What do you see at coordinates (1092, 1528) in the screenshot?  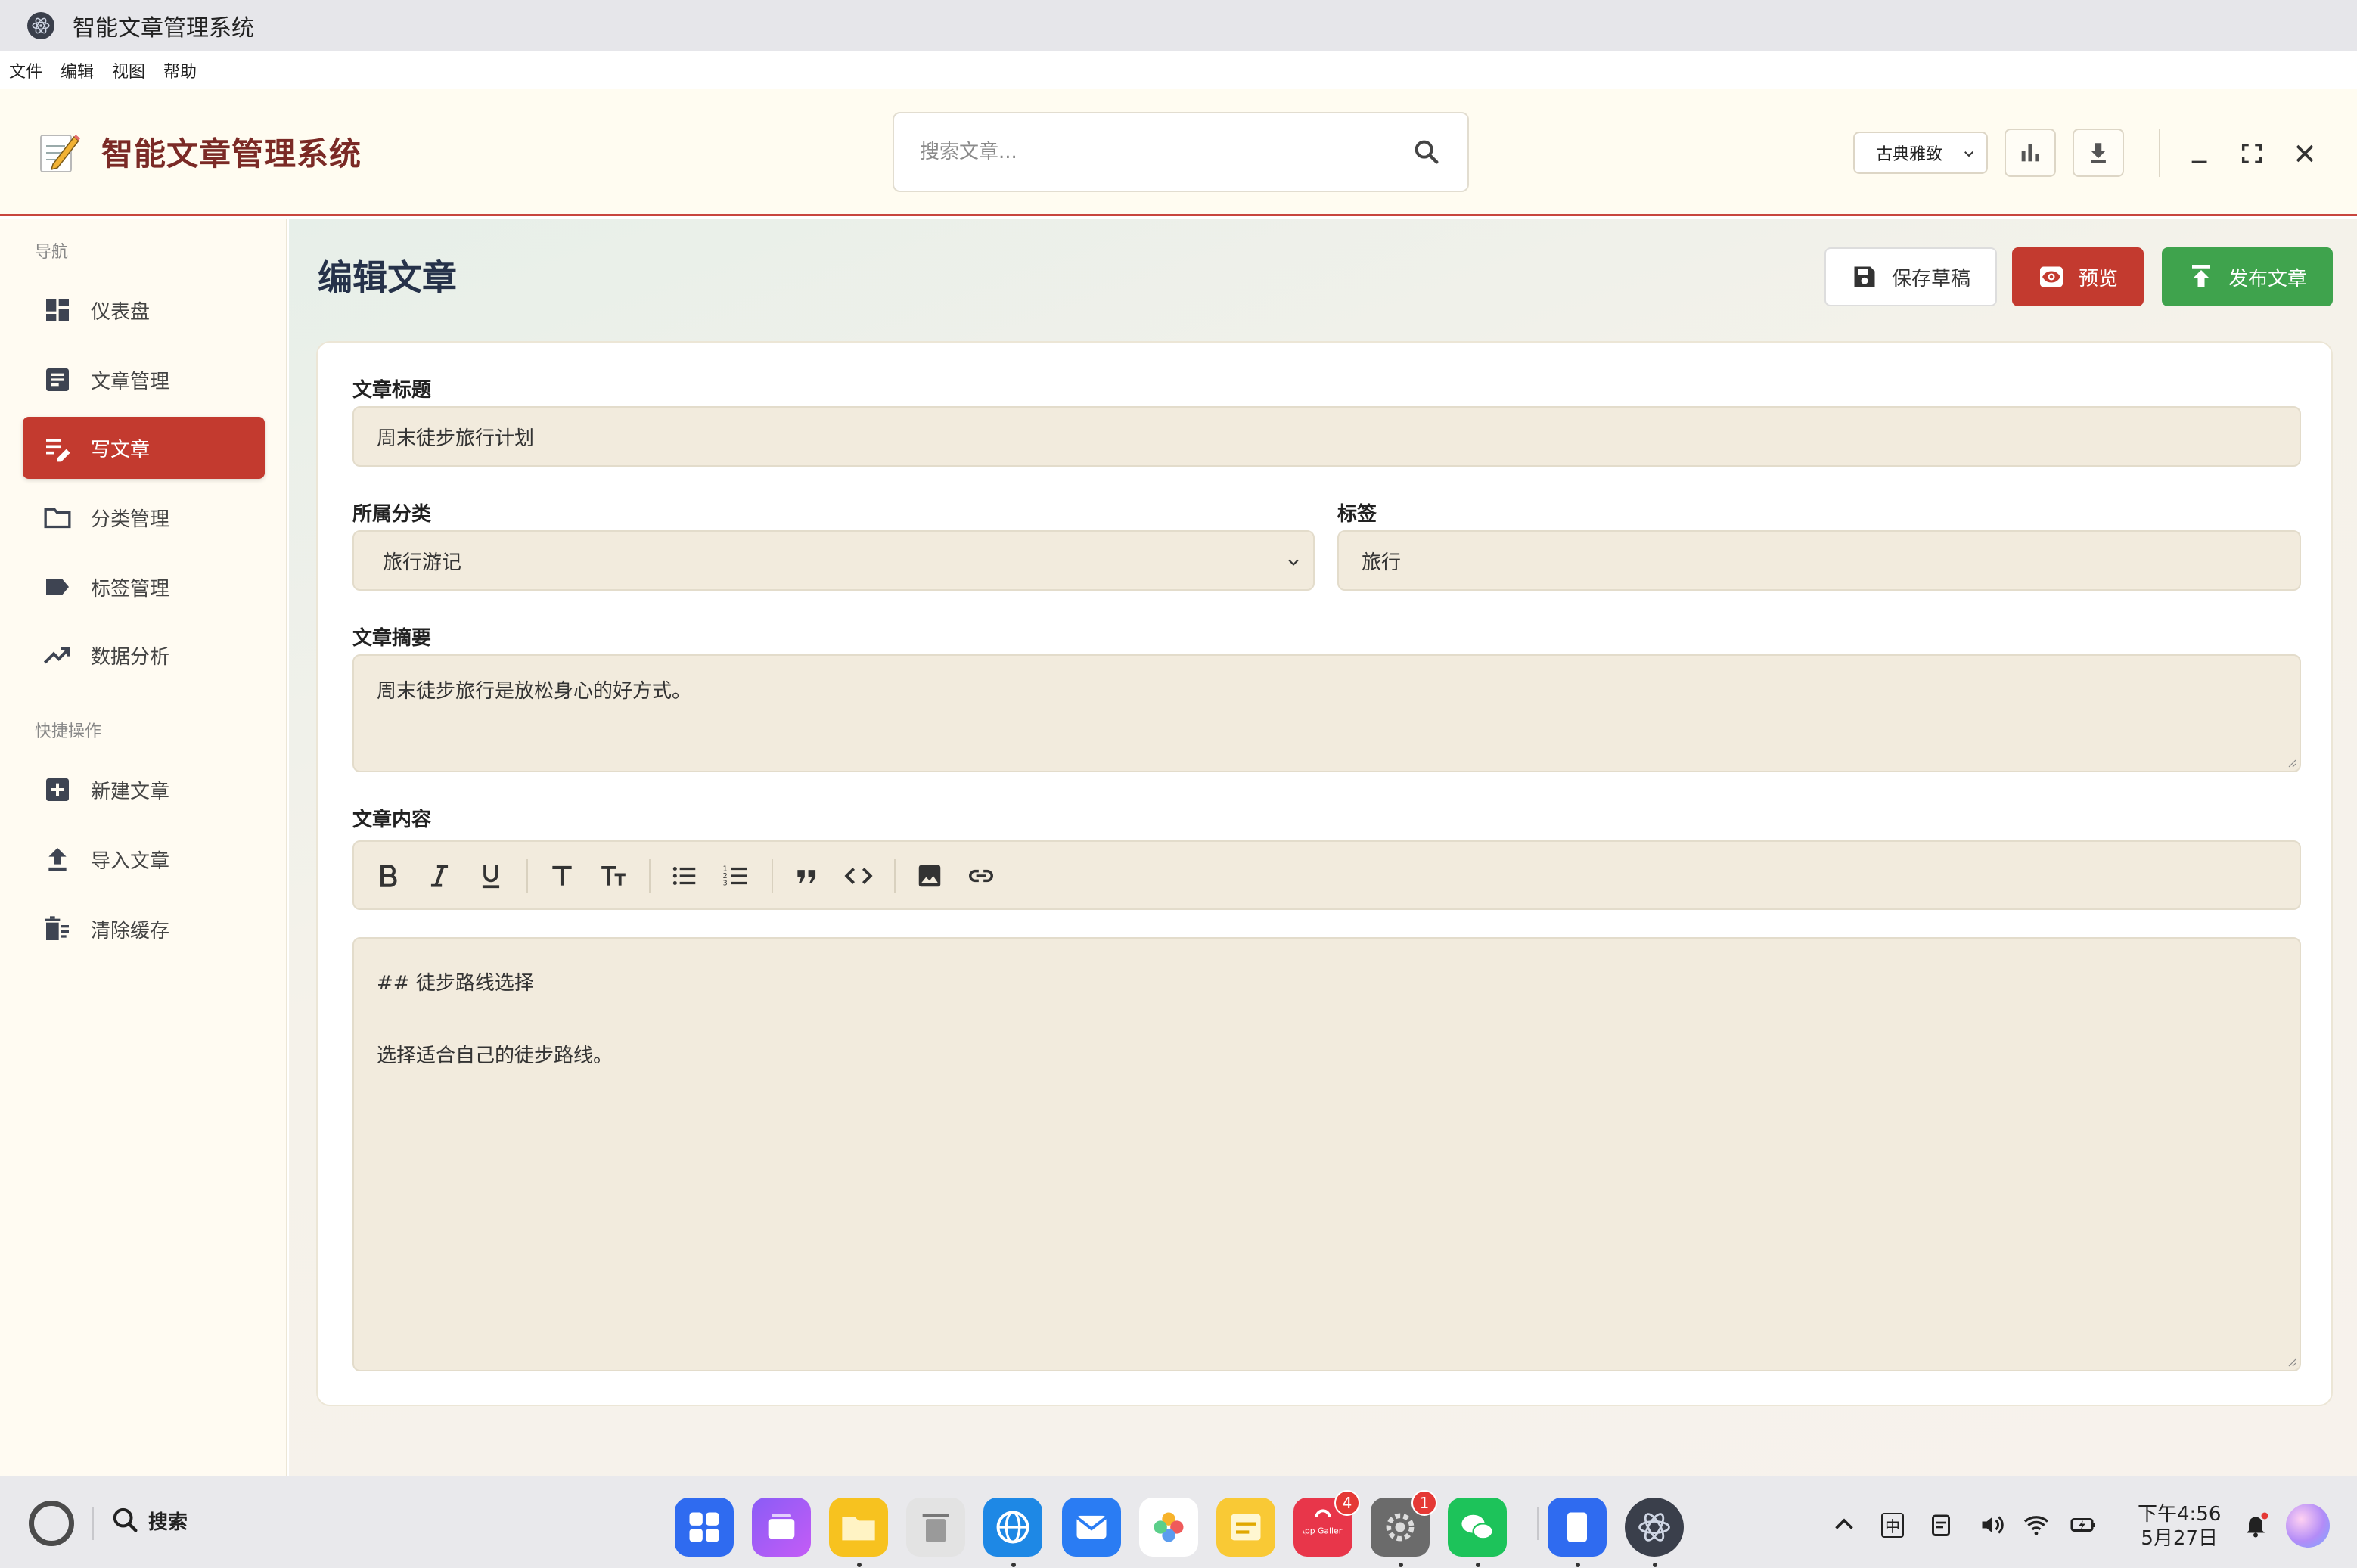 I see `mail-app-icon` at bounding box center [1092, 1528].